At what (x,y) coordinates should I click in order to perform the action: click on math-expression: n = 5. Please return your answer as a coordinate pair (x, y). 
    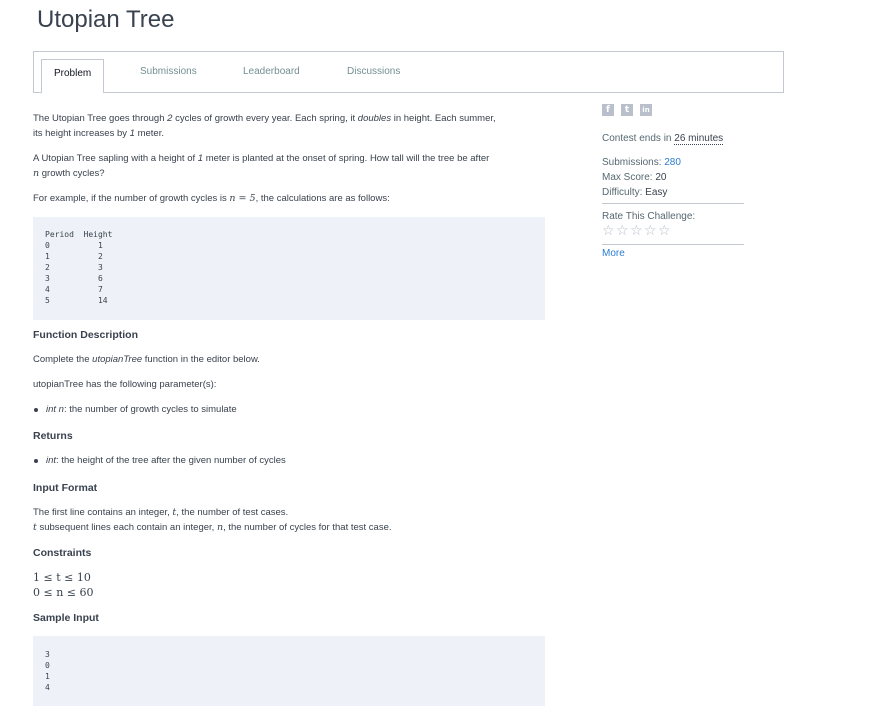
    Looking at the image, I should click on (242, 198).